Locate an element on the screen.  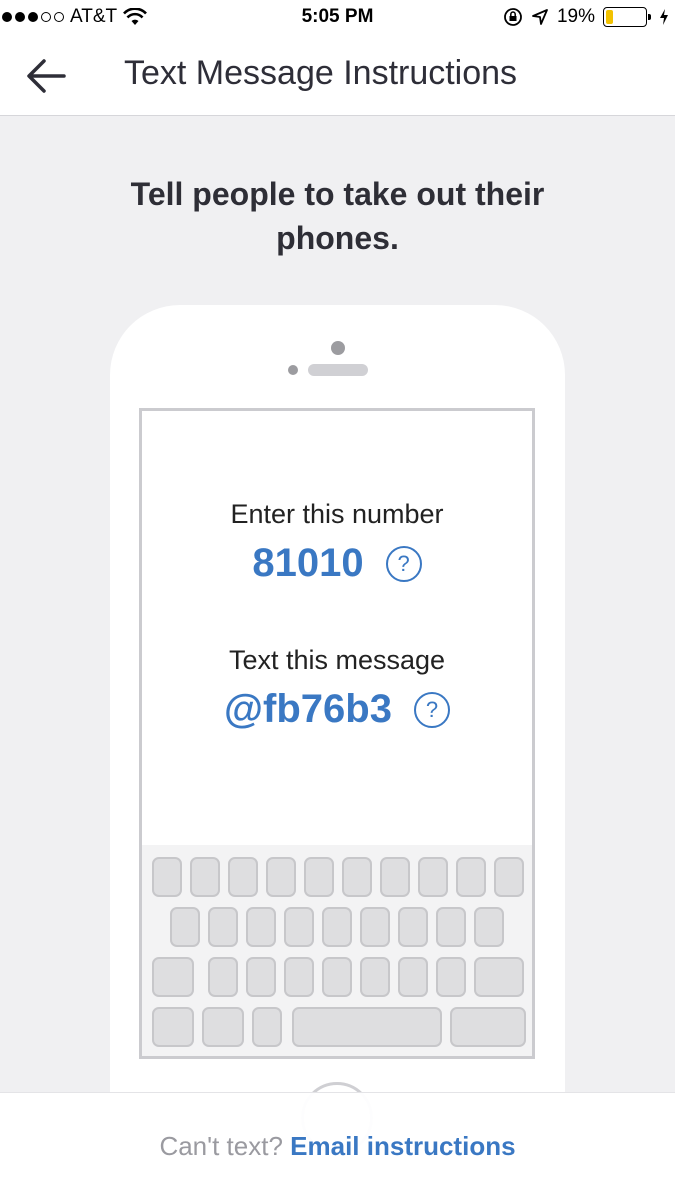
phone-sensor is located at coordinates (293, 370).